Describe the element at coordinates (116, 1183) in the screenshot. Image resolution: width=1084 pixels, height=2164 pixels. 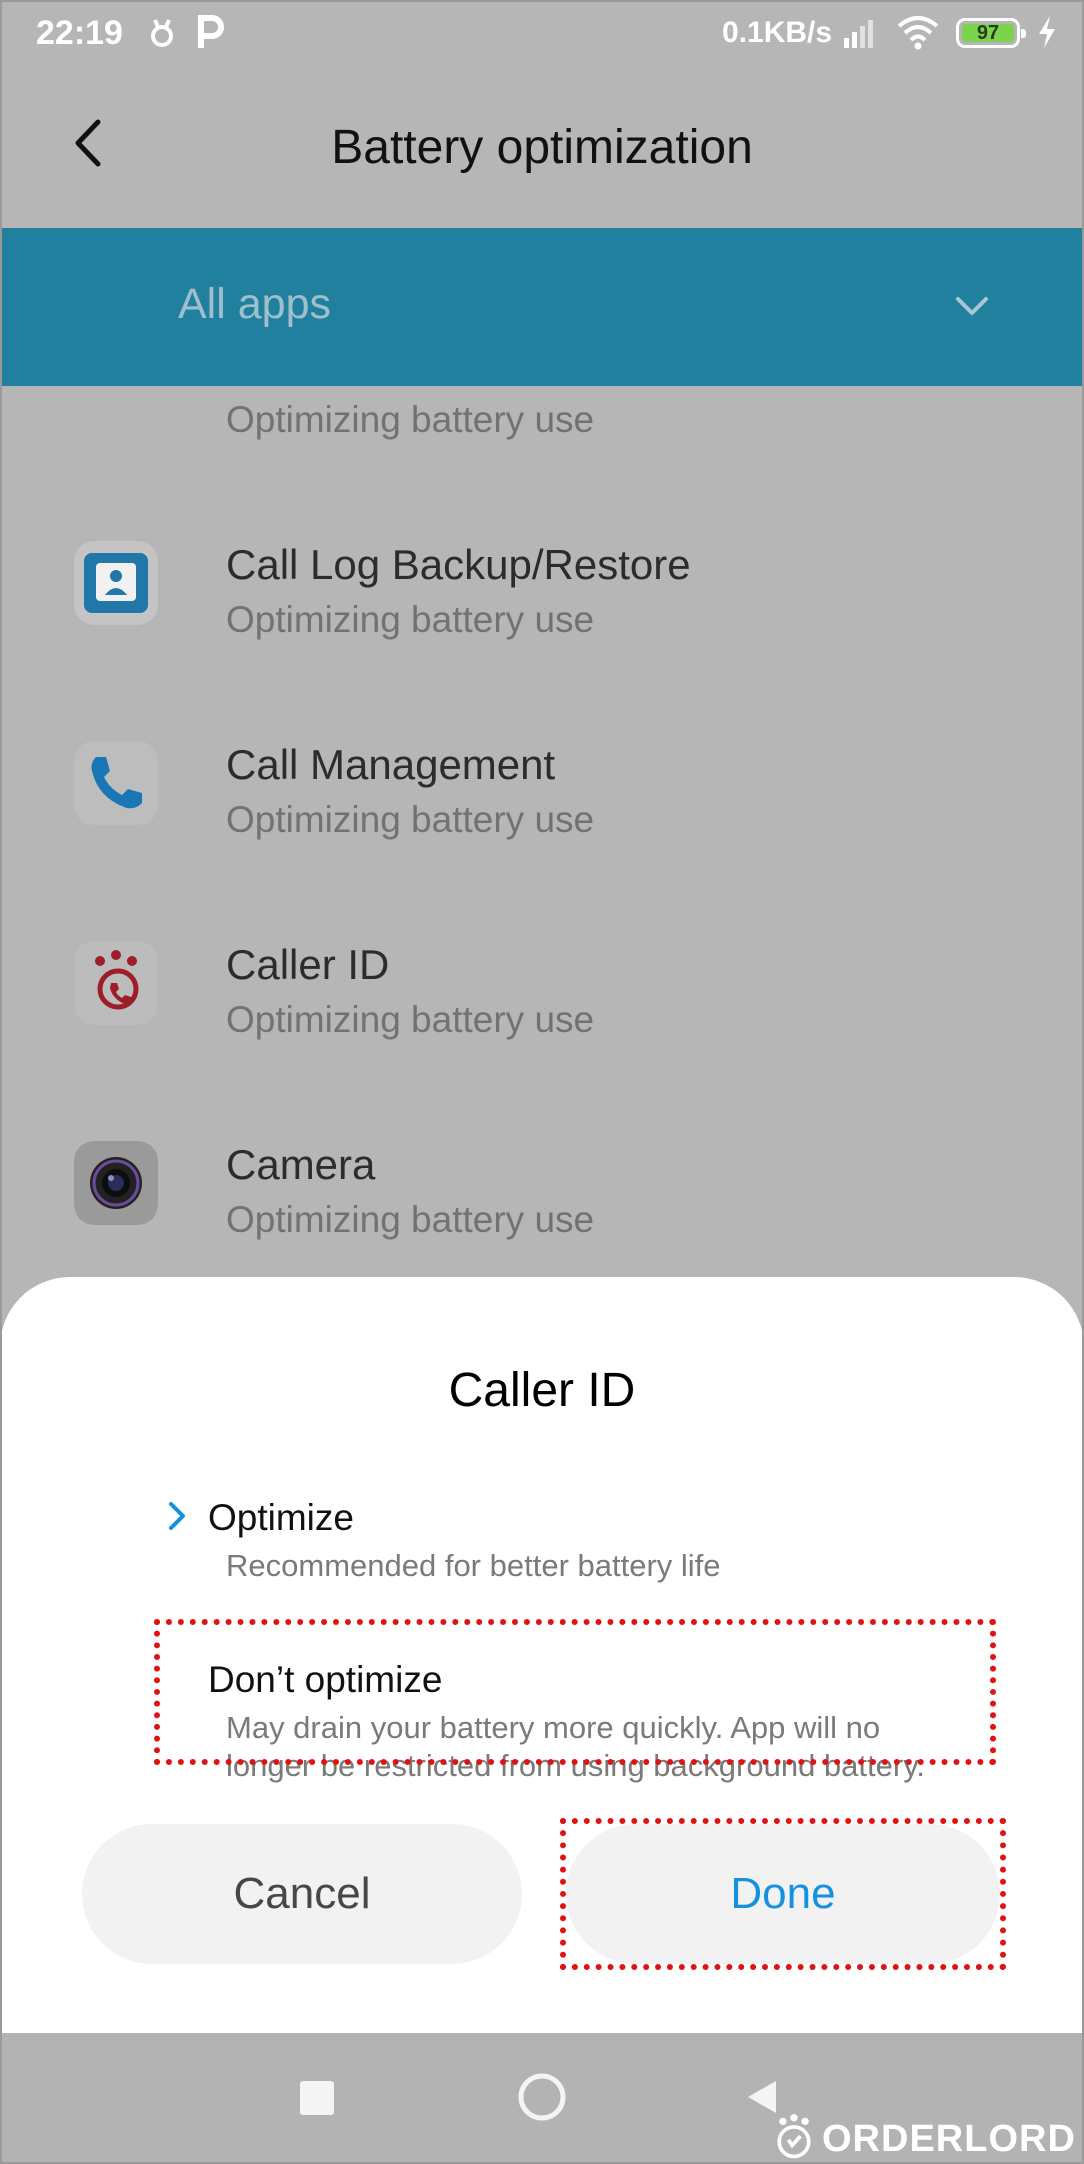
I see `camera-icon` at that location.